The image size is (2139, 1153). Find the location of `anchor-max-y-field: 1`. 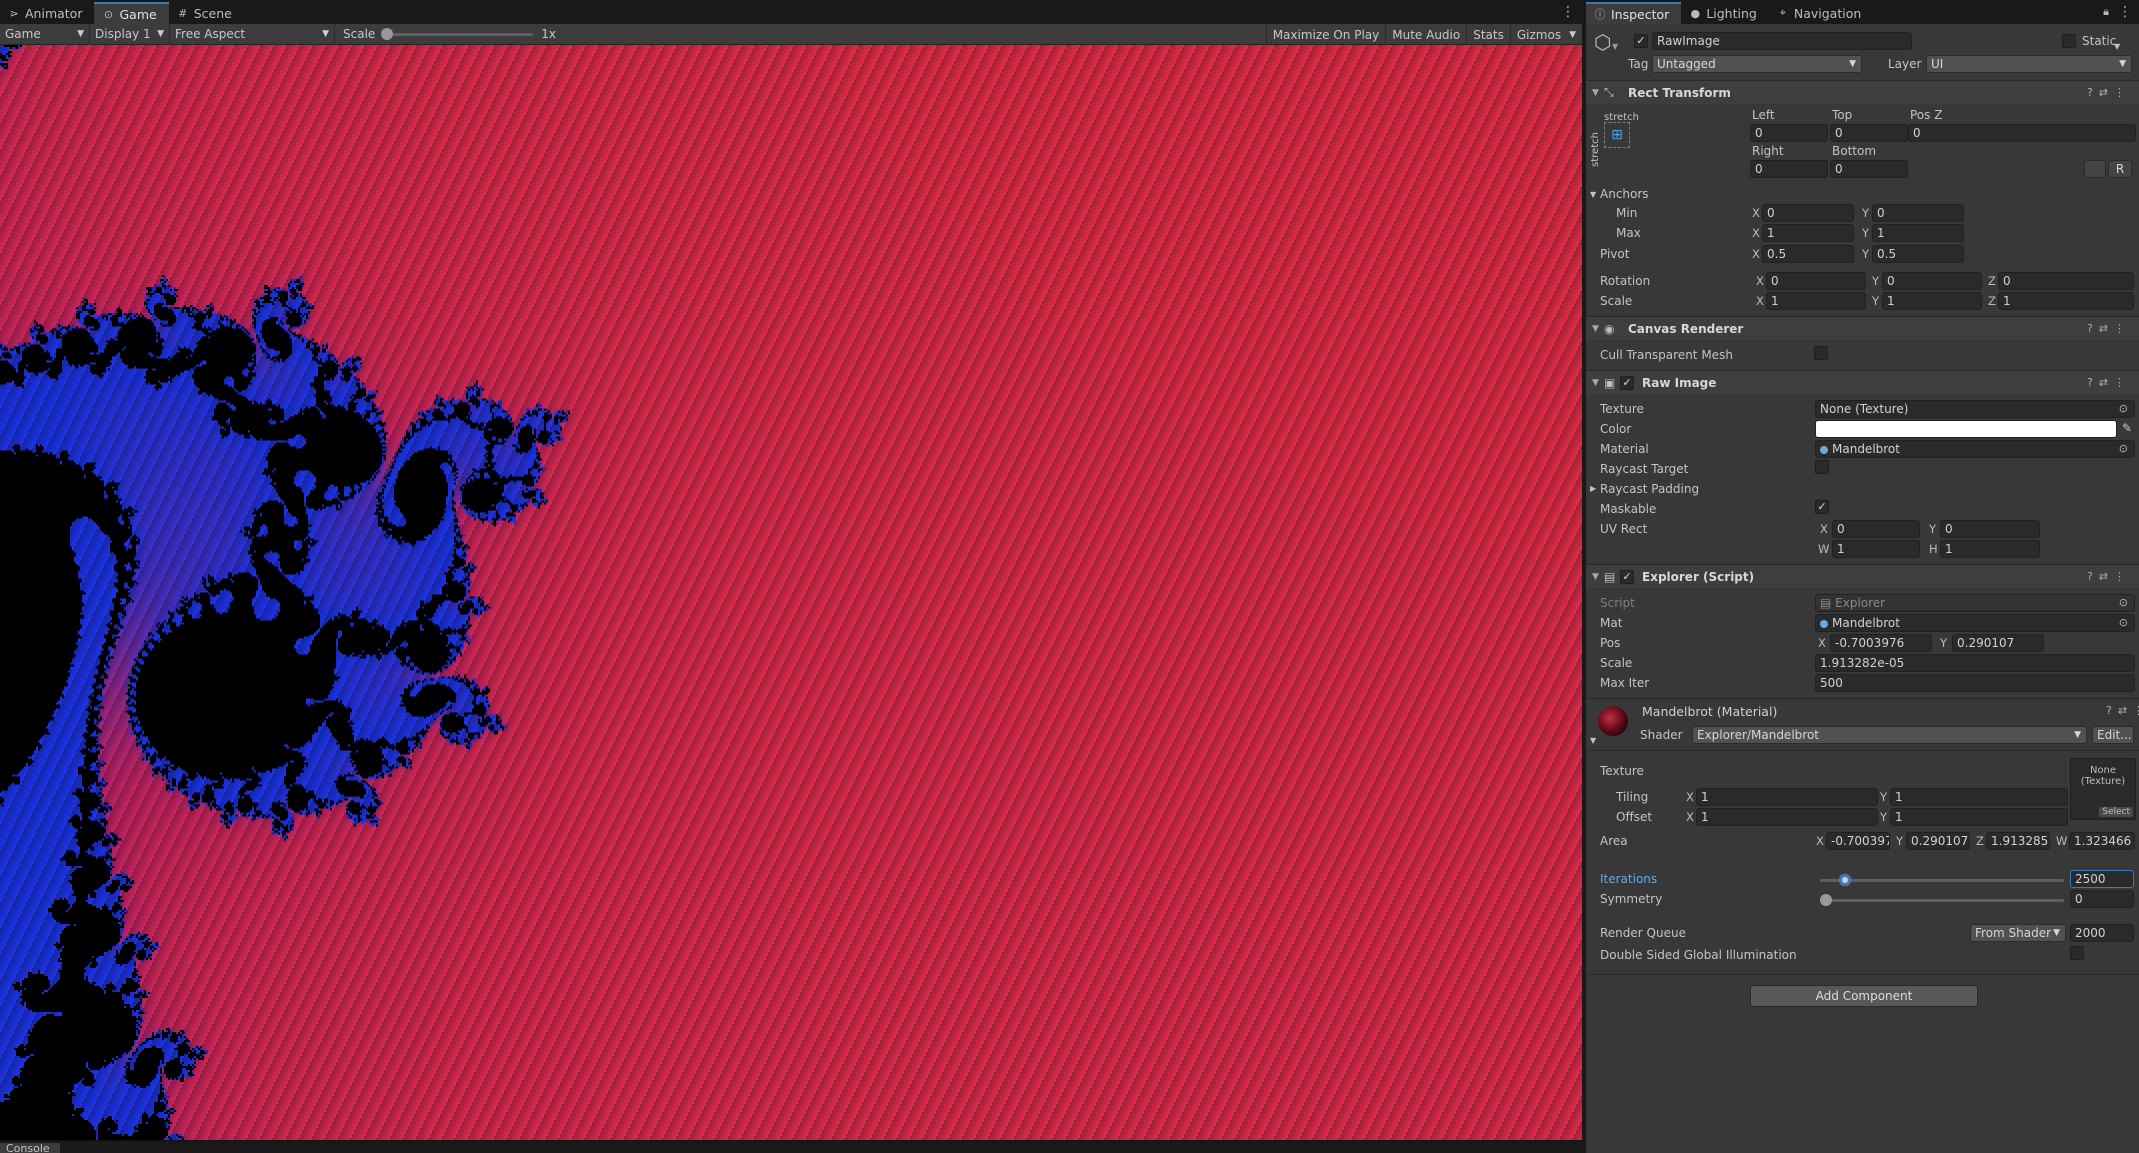

anchor-max-y-field: 1 is located at coordinates (1918, 233).